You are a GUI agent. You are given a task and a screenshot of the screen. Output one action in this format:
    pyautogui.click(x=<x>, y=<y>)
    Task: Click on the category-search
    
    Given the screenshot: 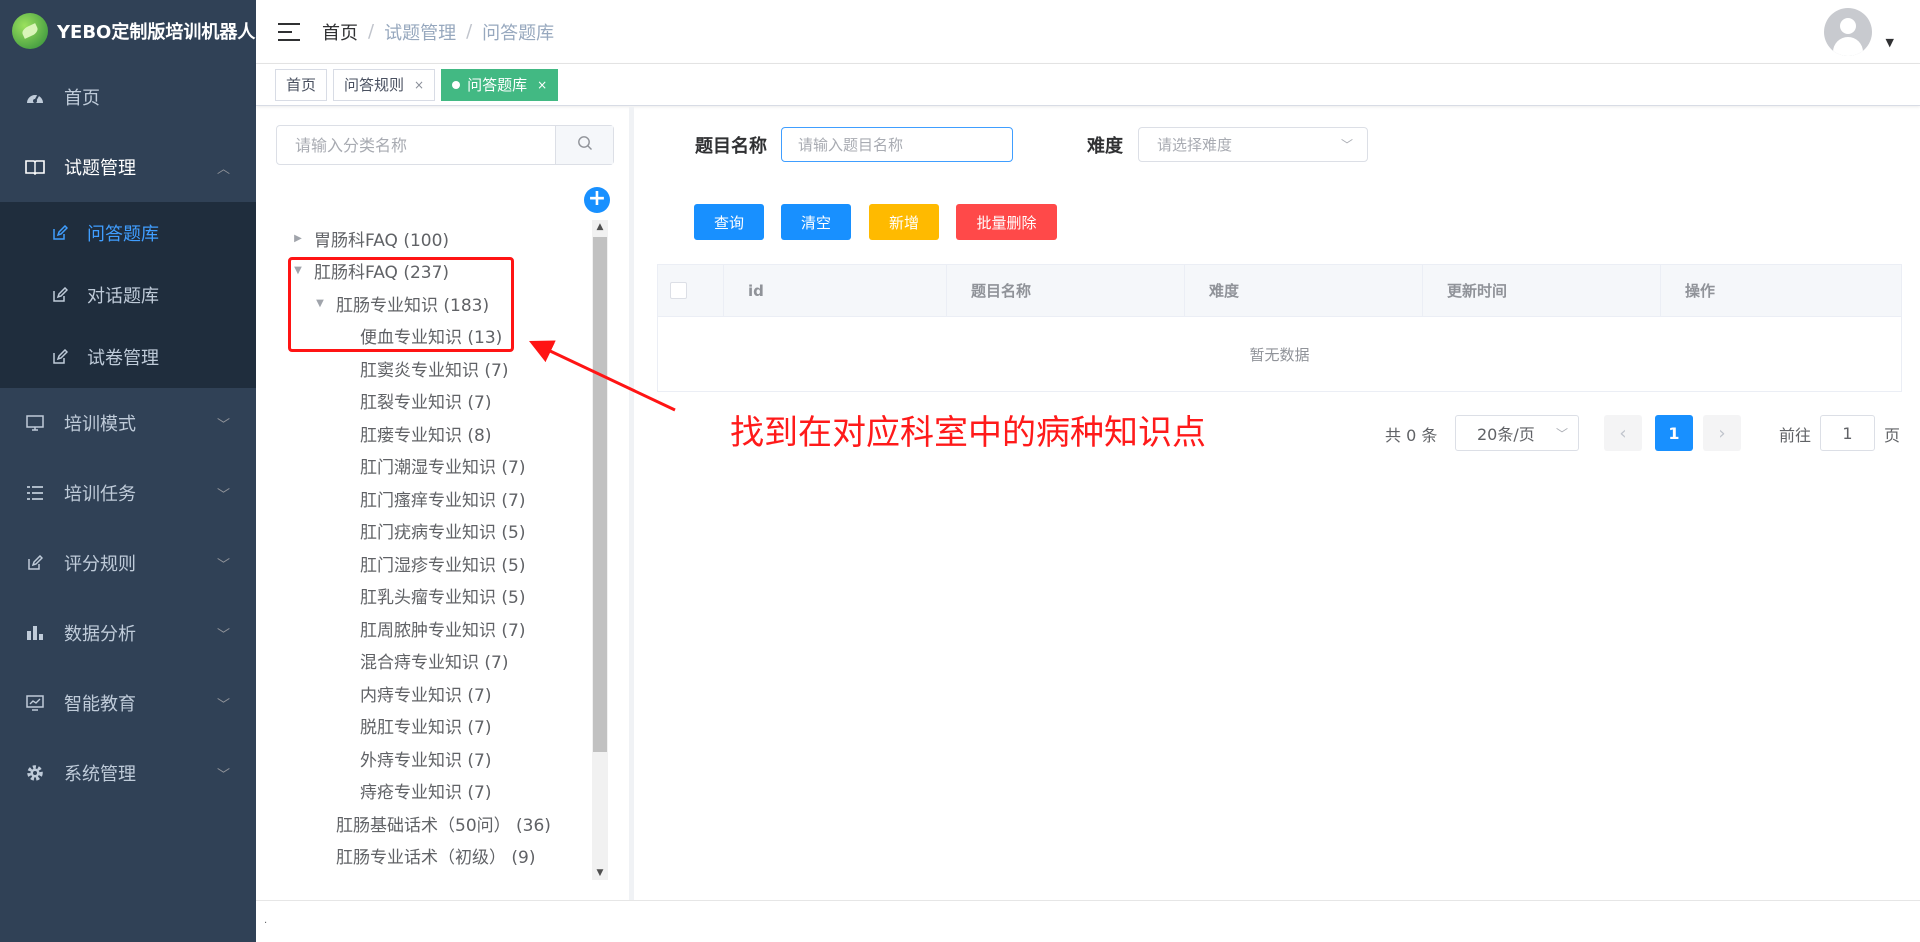 What is the action you would take?
    pyautogui.click(x=445, y=145)
    